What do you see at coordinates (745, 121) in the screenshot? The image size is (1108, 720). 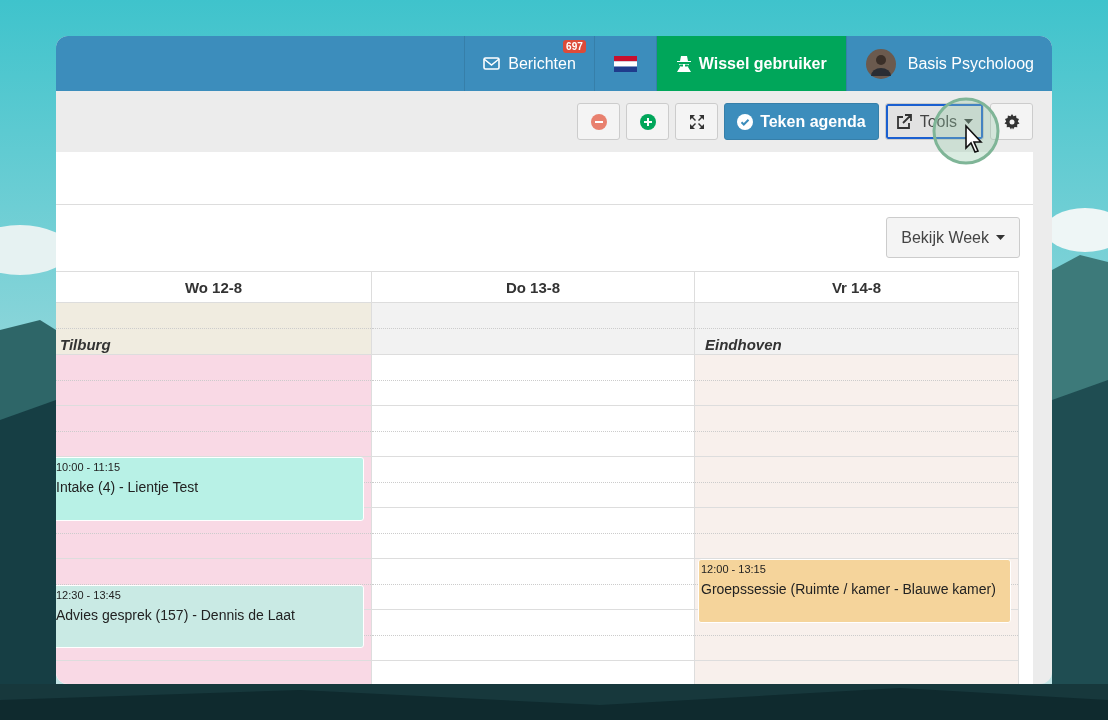 I see `check-circle-icon` at bounding box center [745, 121].